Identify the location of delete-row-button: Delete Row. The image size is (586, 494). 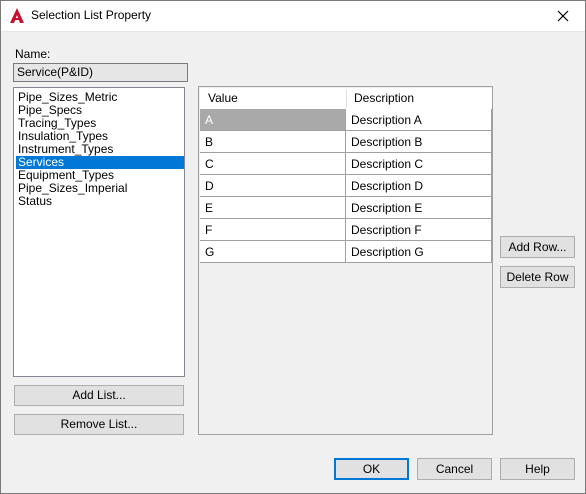
(537, 277).